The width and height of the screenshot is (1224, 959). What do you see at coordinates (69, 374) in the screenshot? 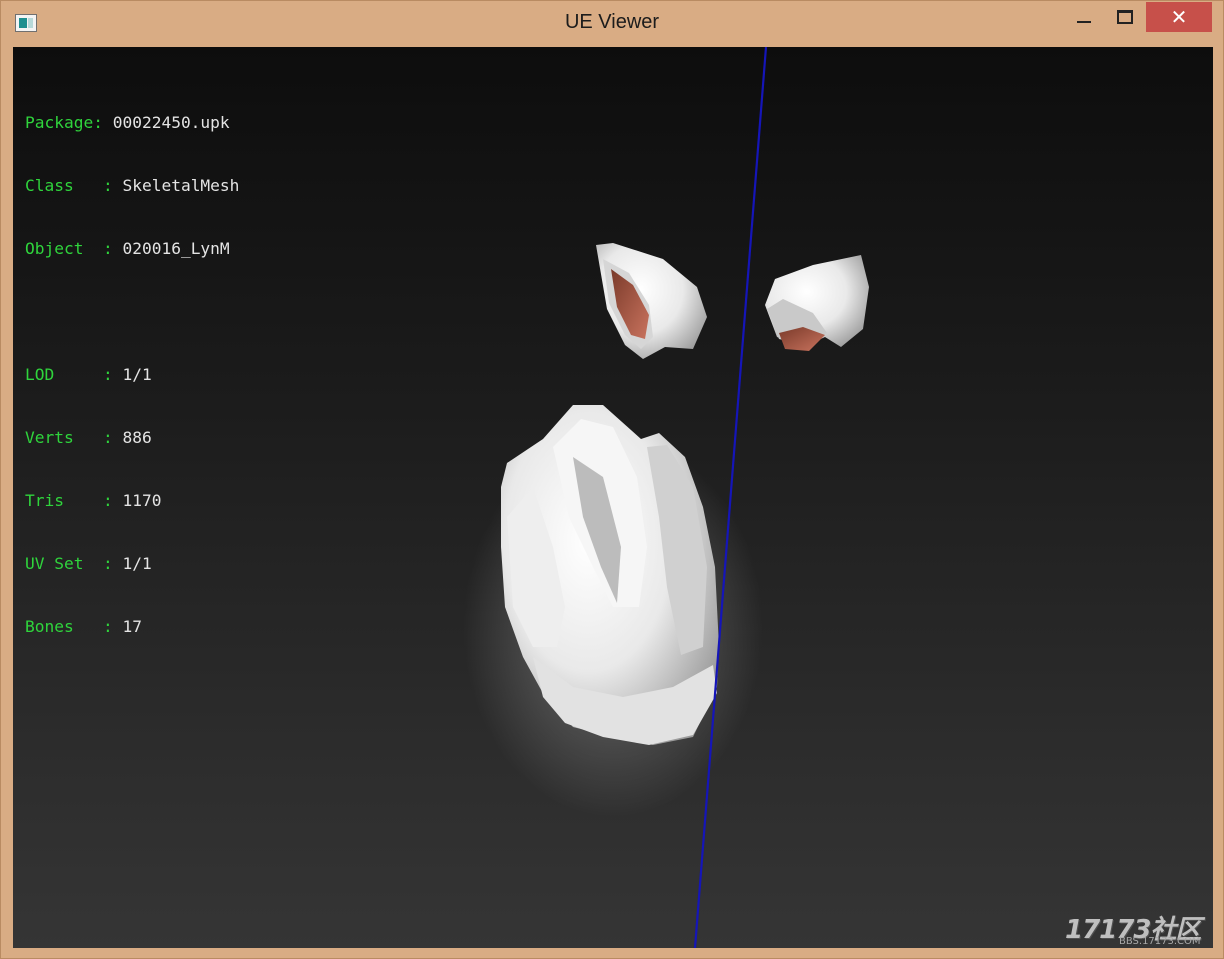
I see `info-key: LOD :` at bounding box center [69, 374].